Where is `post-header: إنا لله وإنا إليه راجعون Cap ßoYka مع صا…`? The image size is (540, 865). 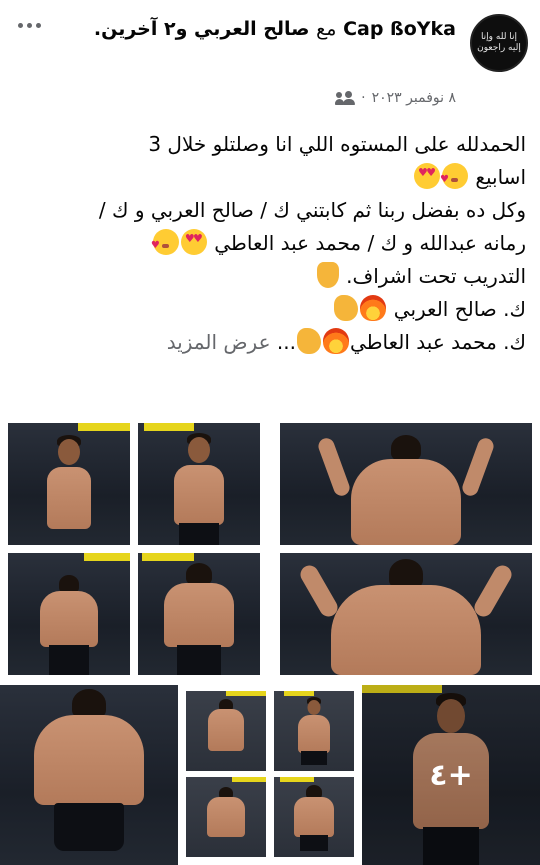 post-header: إنا لله وإنا إليه راجعون Cap ßoYka مع صا… is located at coordinates (270, 60).